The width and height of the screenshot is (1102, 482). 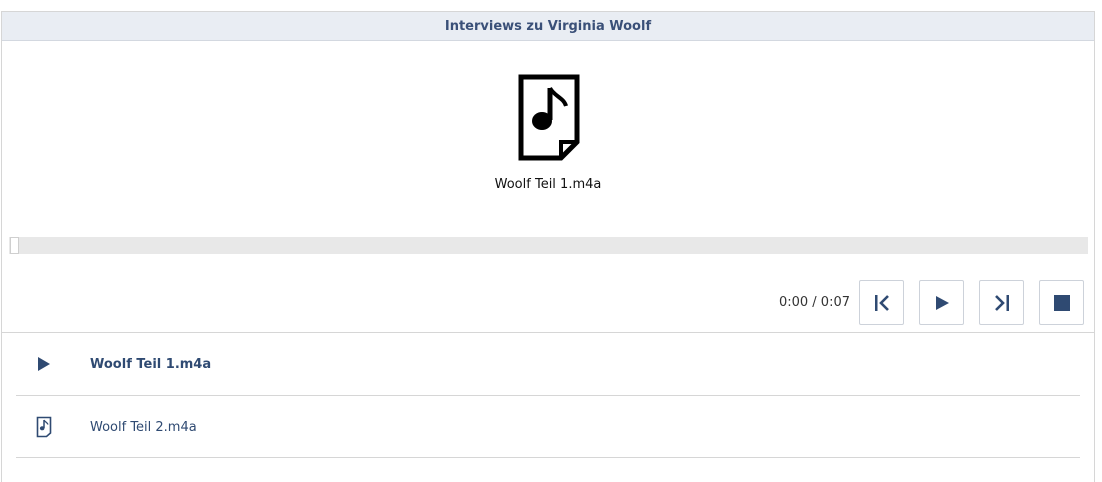 I want to click on stop-icon, so click(x=1061, y=302).